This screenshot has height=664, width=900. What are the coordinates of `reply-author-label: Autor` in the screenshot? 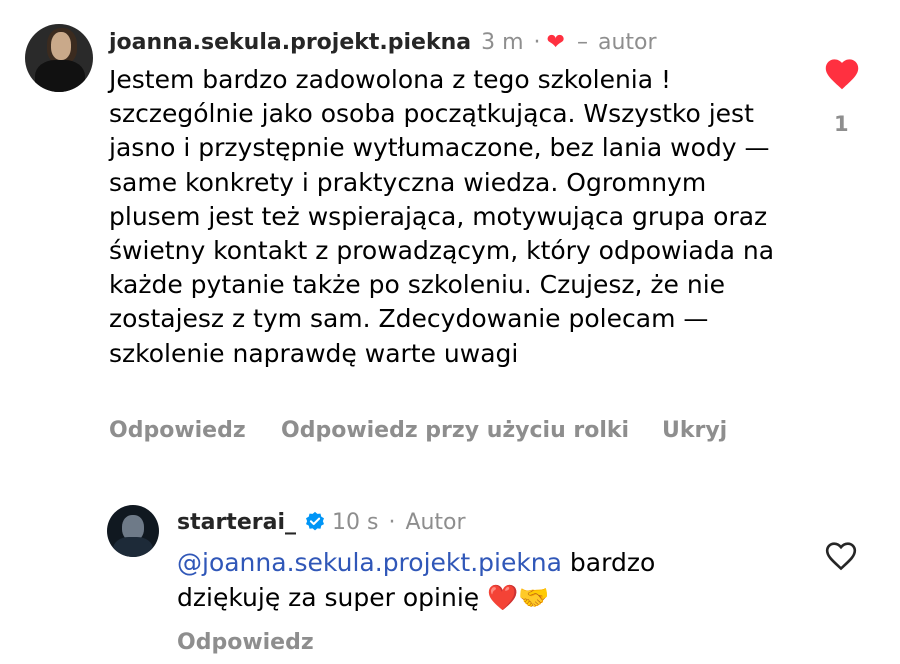 It's located at (435, 522).